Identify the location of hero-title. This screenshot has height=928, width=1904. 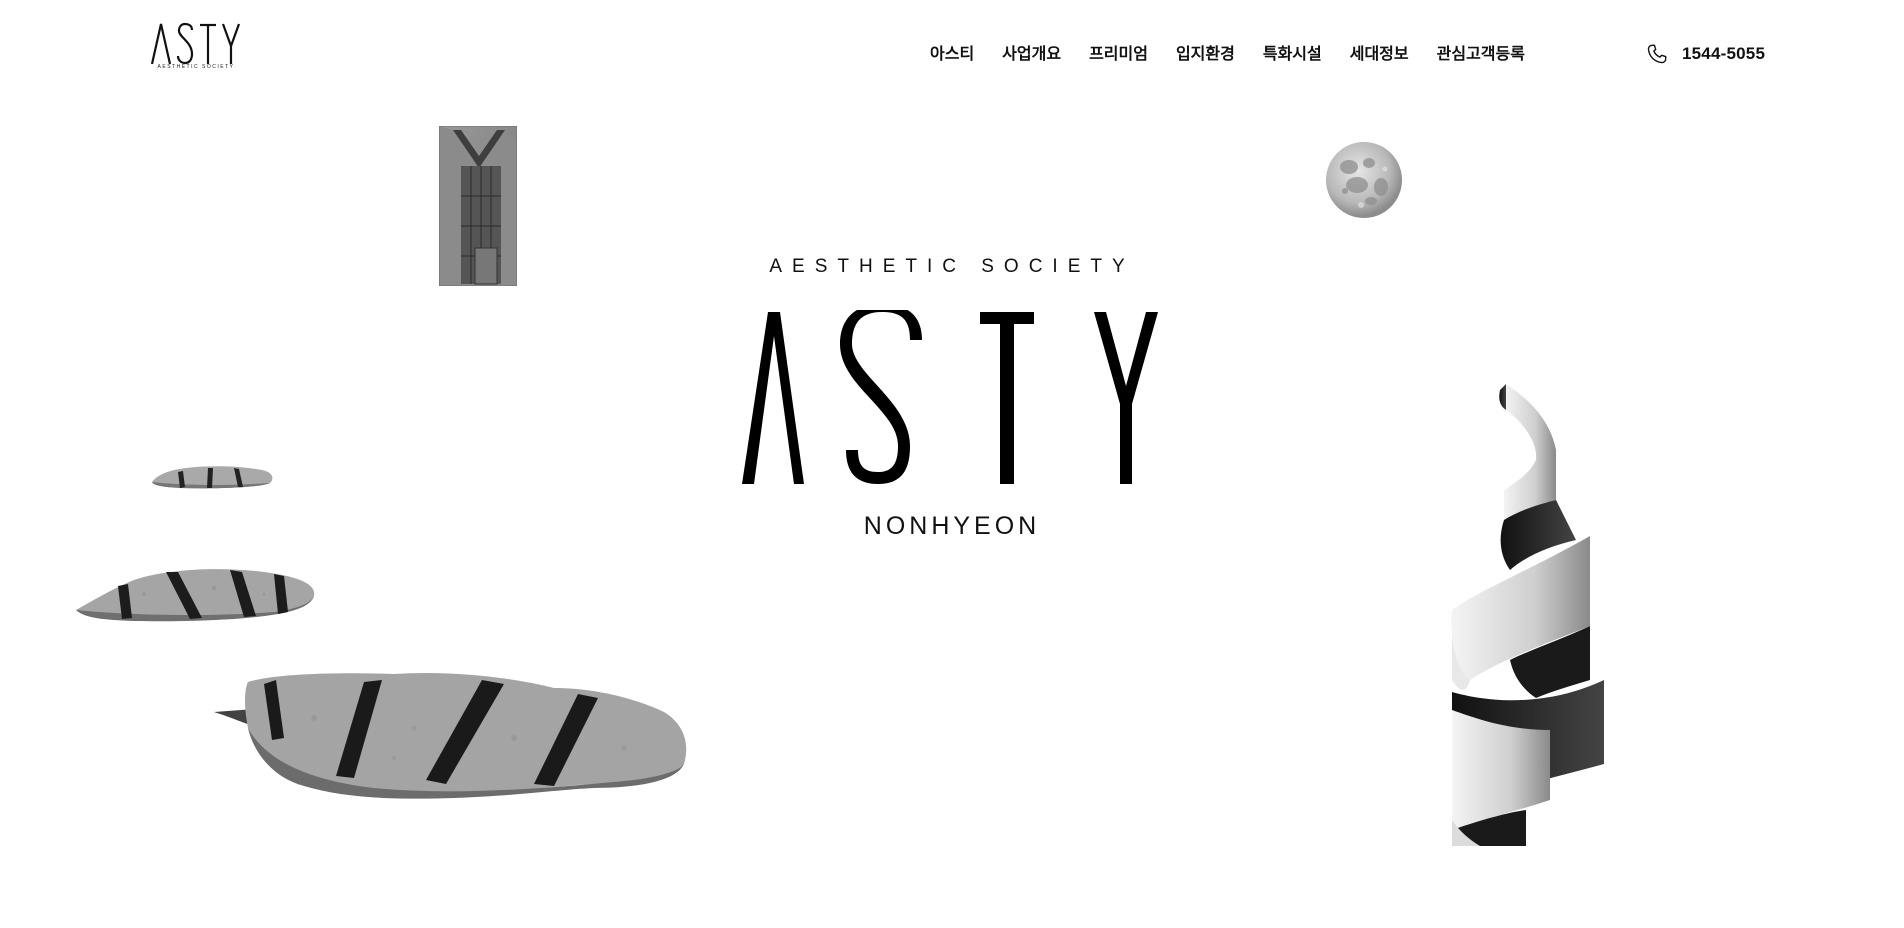
(950, 397).